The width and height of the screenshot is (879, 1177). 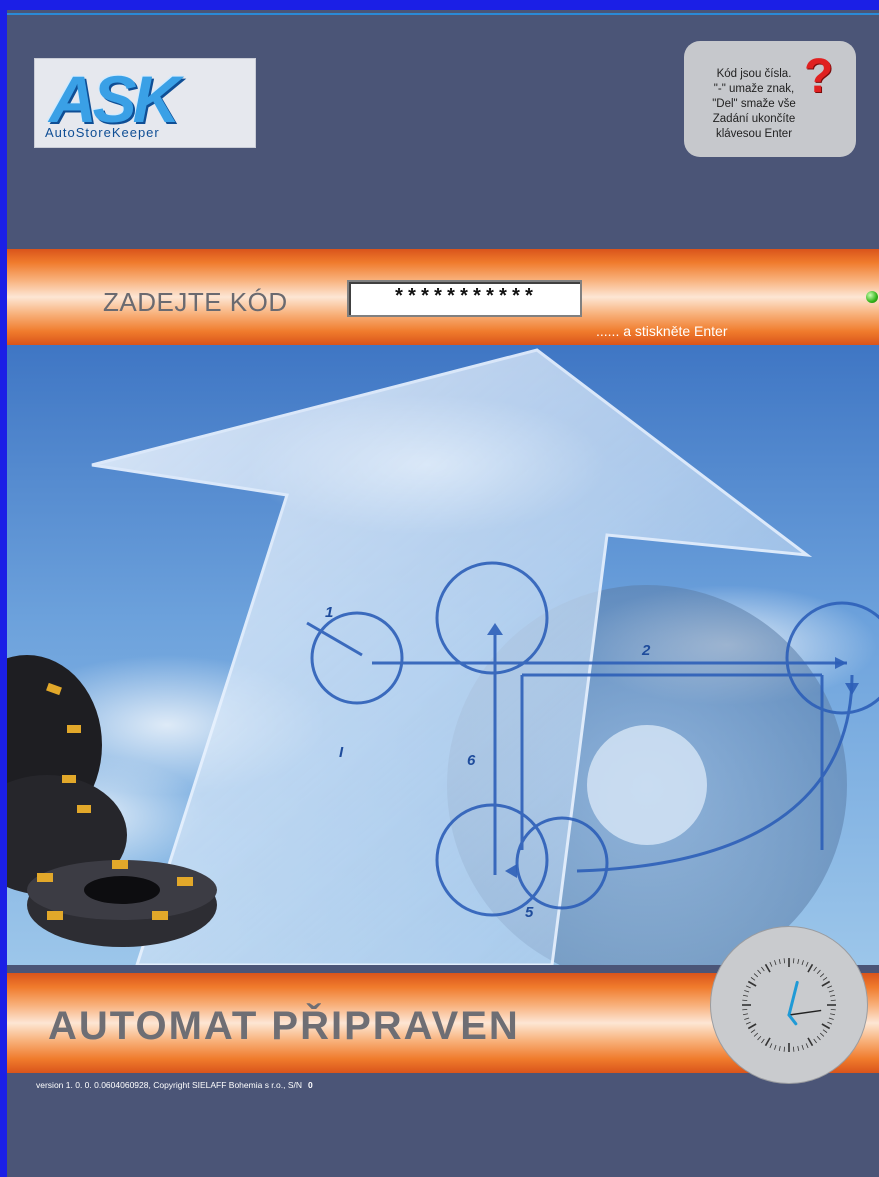 I want to click on clock-icon, so click(x=789, y=1005).